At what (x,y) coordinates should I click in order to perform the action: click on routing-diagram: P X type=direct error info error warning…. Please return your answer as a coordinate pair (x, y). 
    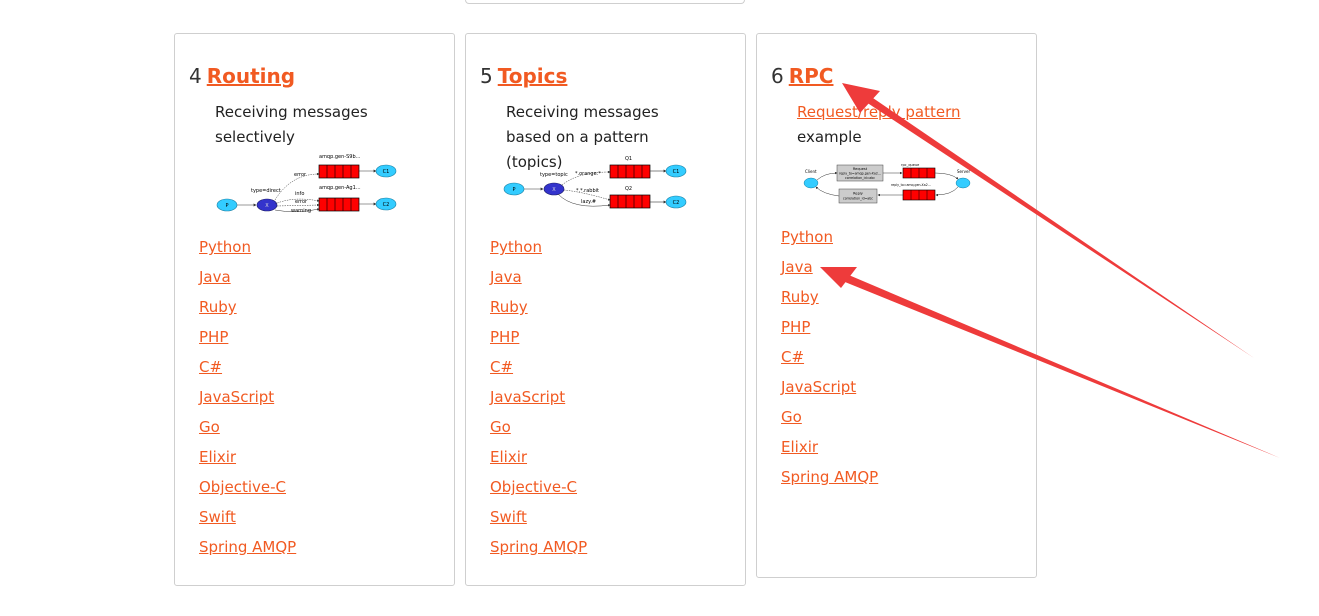
    Looking at the image, I should click on (306, 184).